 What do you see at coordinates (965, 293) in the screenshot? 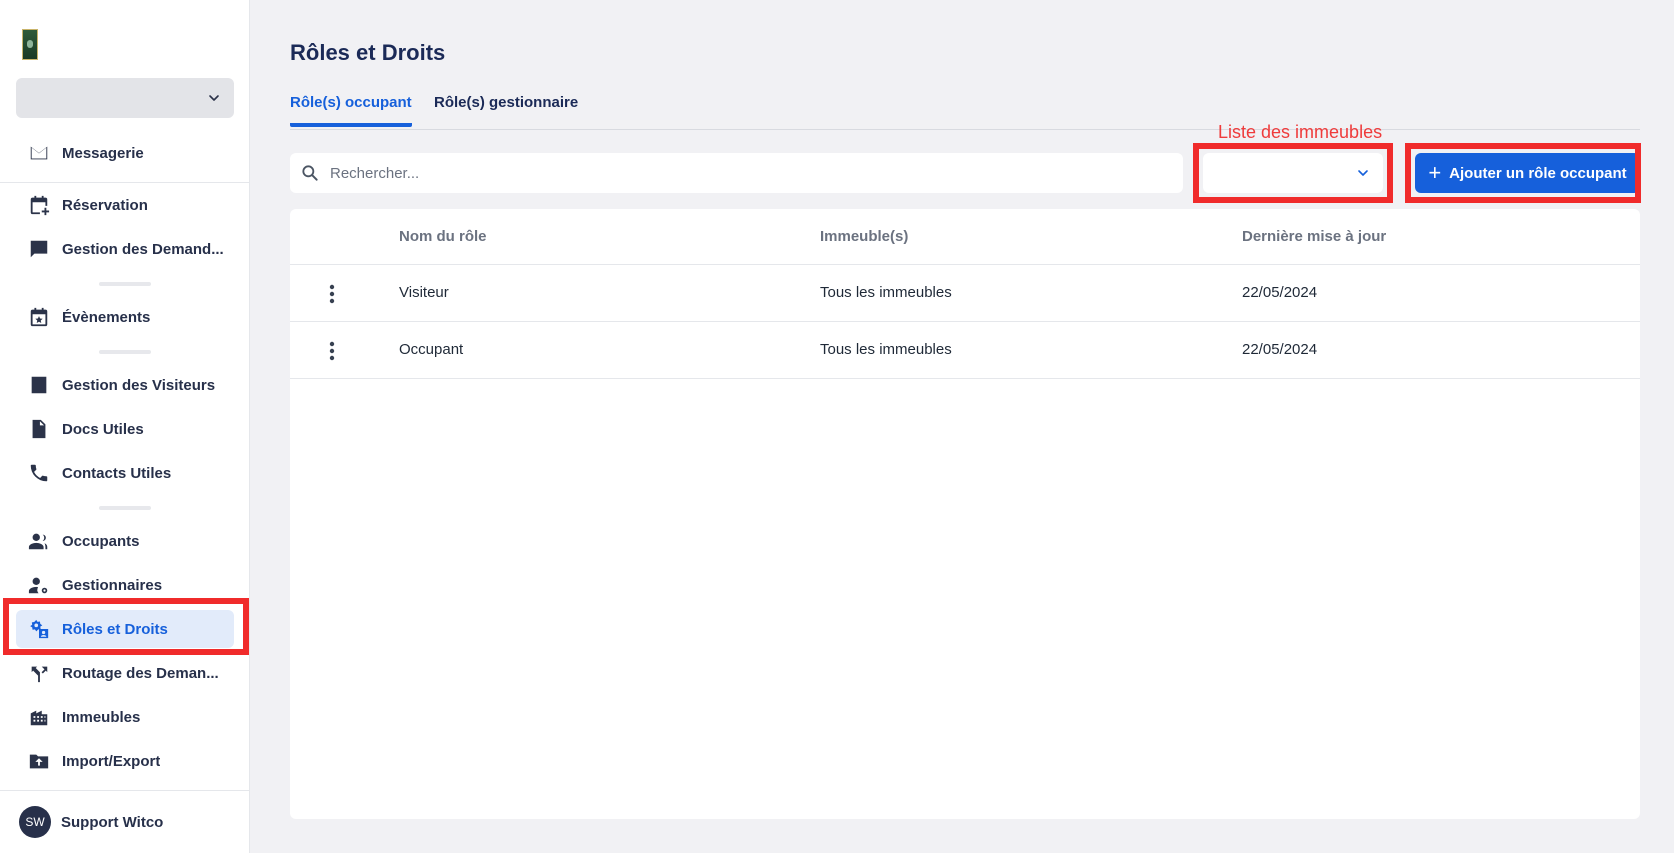
I see `table-row: Visiteur Tous les immeubles 22/05/2024` at bounding box center [965, 293].